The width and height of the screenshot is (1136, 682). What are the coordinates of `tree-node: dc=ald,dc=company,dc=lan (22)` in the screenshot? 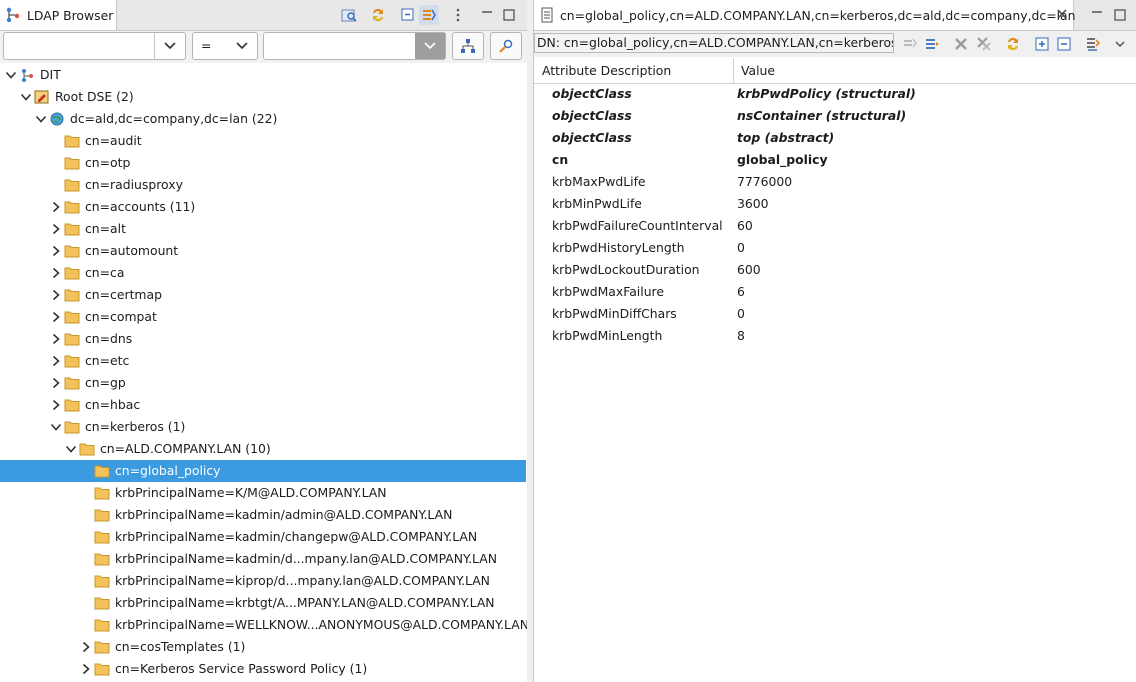 It's located at (263, 119).